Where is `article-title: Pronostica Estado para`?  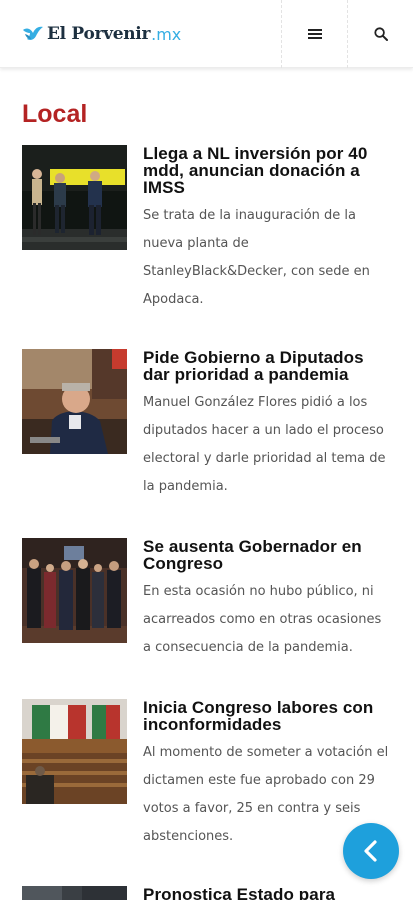 article-title: Pronostica Estado para is located at coordinates (268, 893).